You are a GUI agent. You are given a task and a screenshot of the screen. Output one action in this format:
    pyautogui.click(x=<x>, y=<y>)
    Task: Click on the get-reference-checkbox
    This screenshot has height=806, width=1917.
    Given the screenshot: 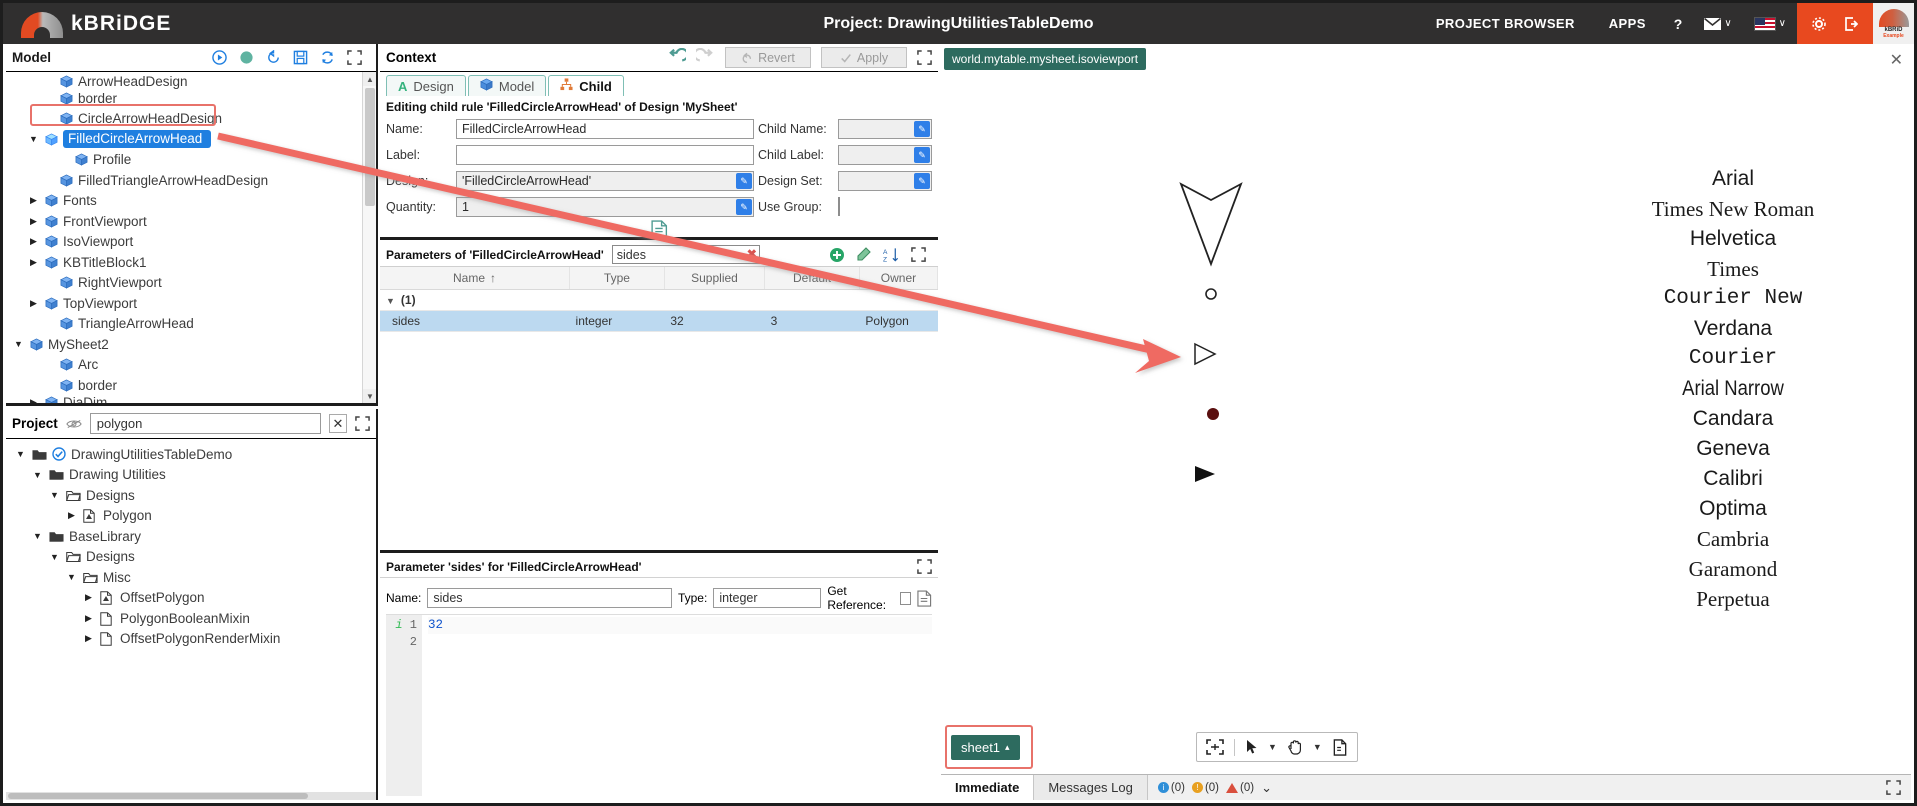 What is the action you would take?
    pyautogui.click(x=905, y=598)
    